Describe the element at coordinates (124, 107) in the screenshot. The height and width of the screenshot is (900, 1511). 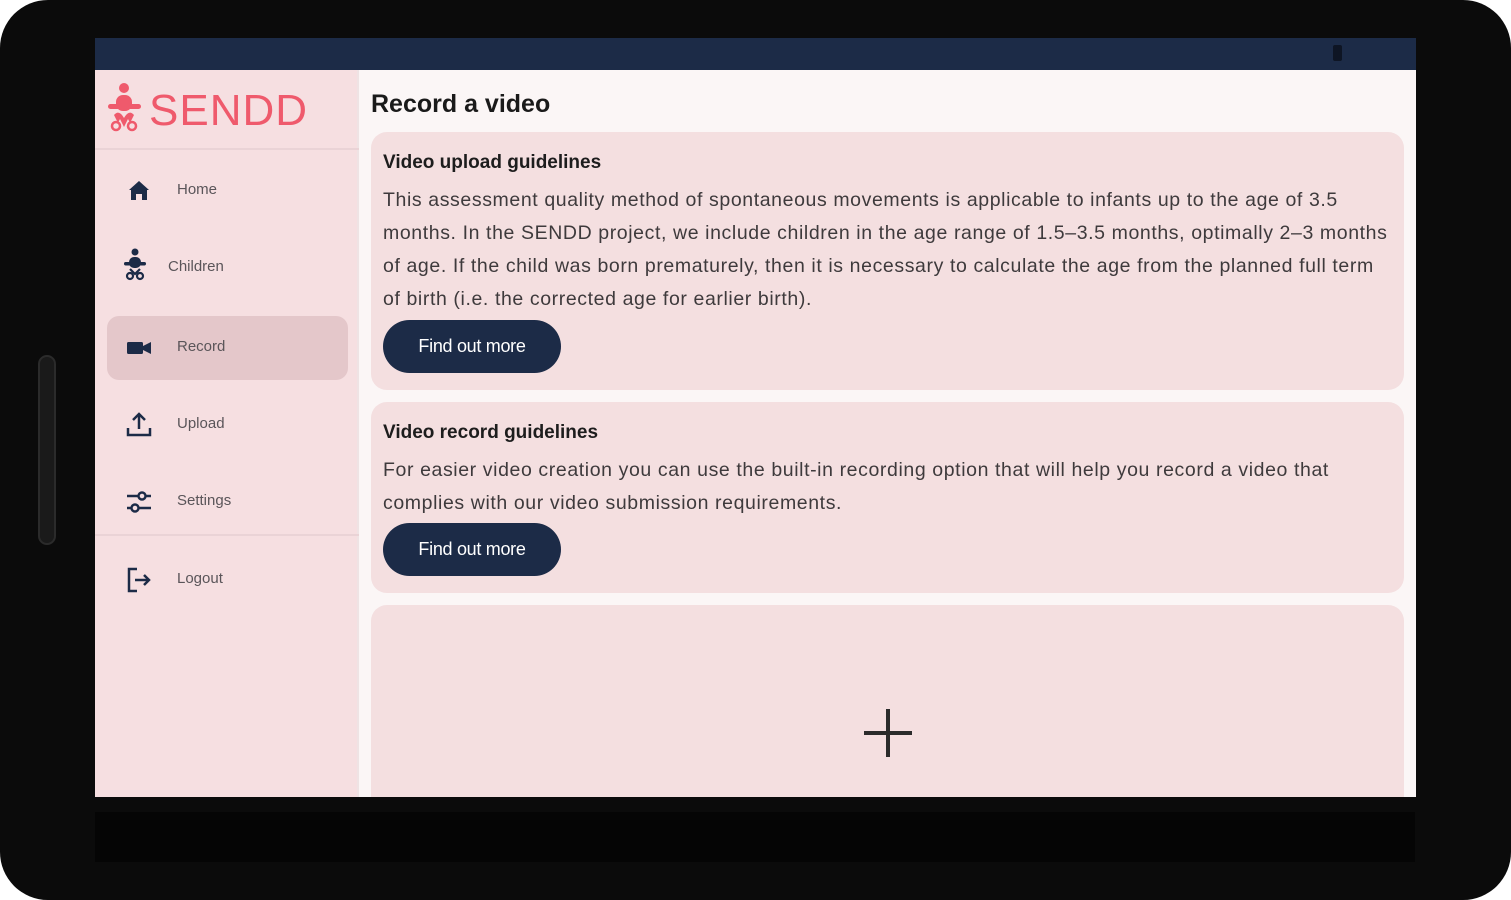
I see `baby-logo-icon` at that location.